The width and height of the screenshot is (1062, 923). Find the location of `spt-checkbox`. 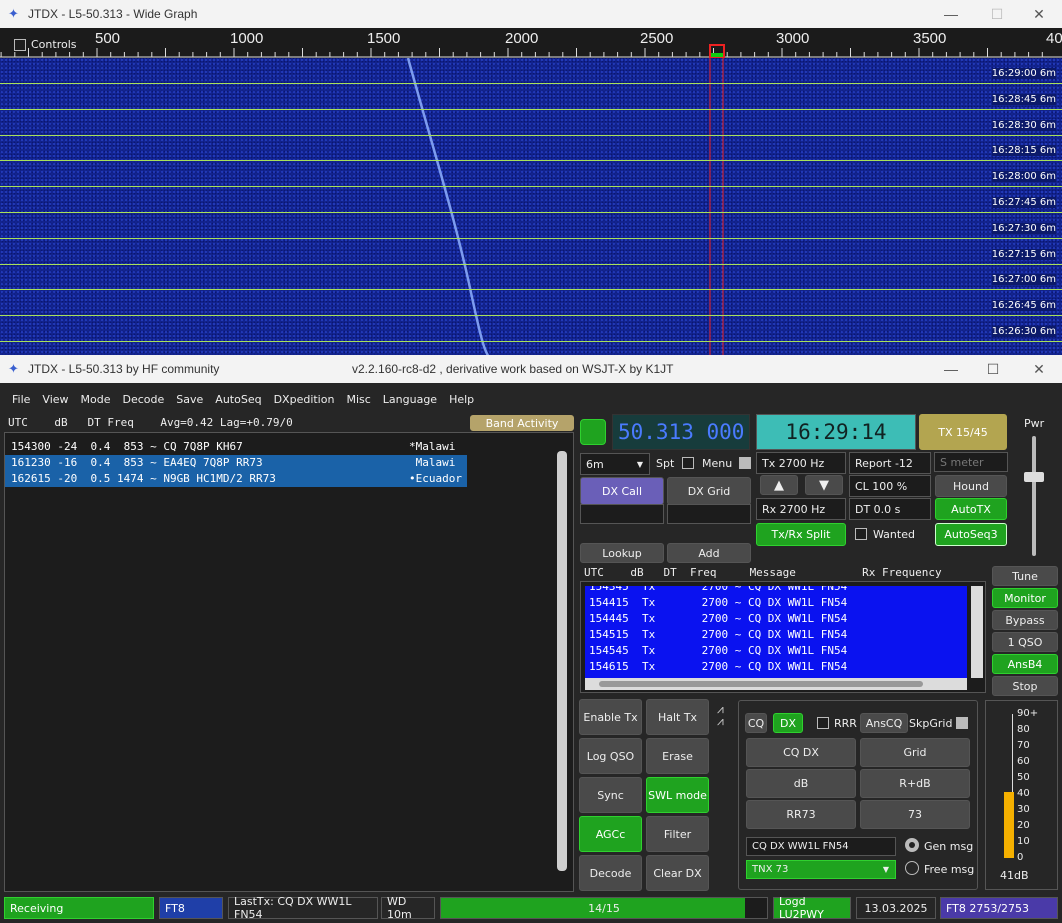

spt-checkbox is located at coordinates (688, 463).